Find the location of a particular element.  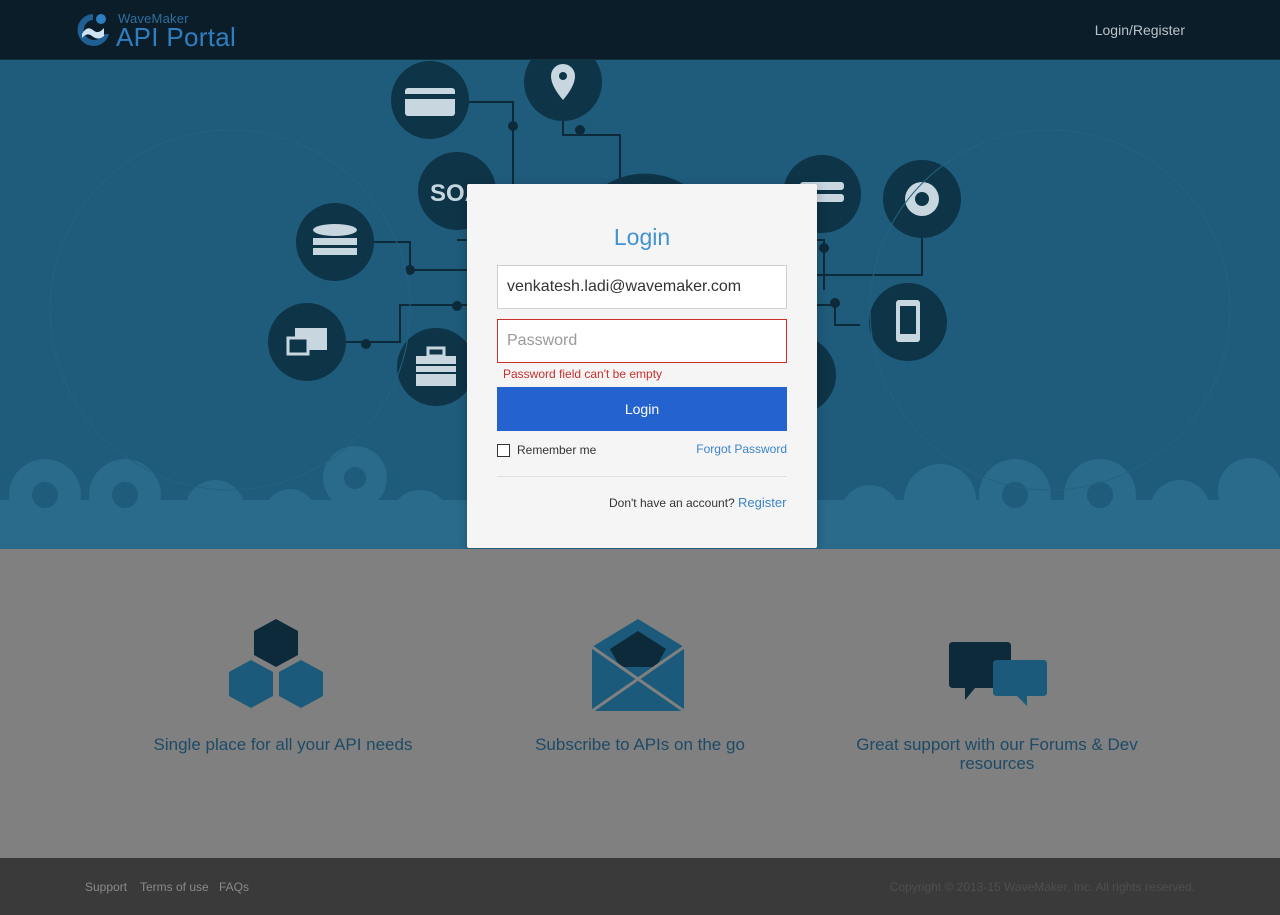

remember-me-checkbox is located at coordinates (503, 450).